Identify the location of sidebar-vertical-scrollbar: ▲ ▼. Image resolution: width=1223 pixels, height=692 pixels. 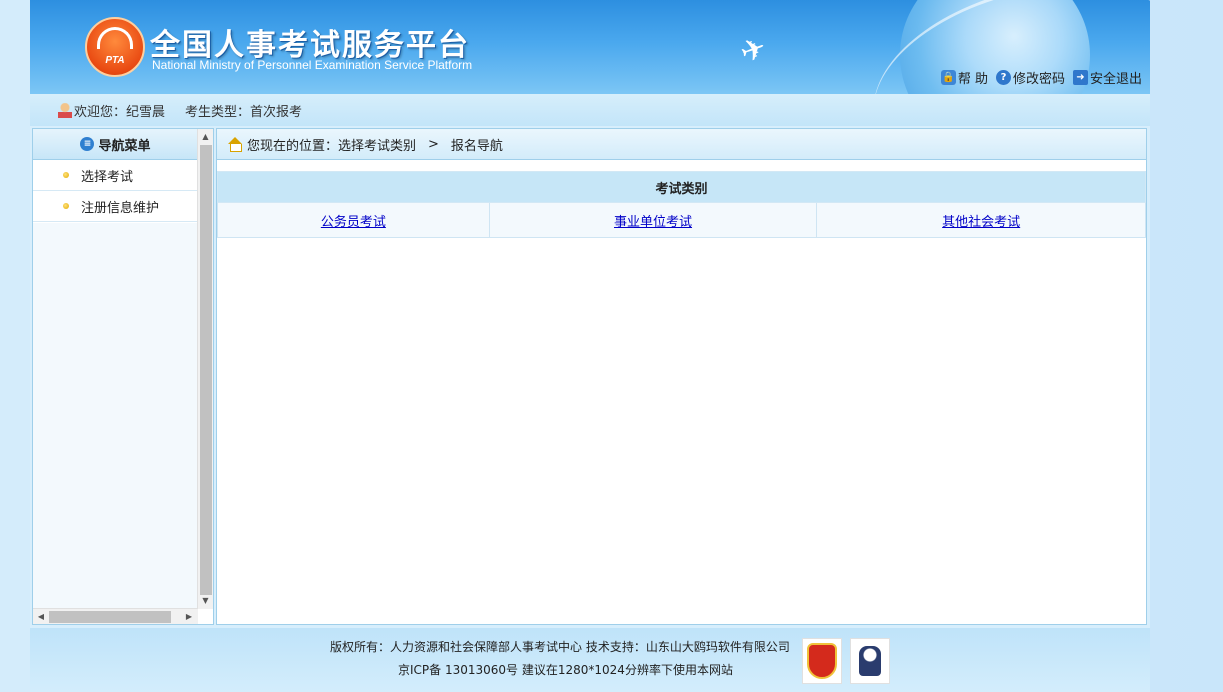
(205, 369).